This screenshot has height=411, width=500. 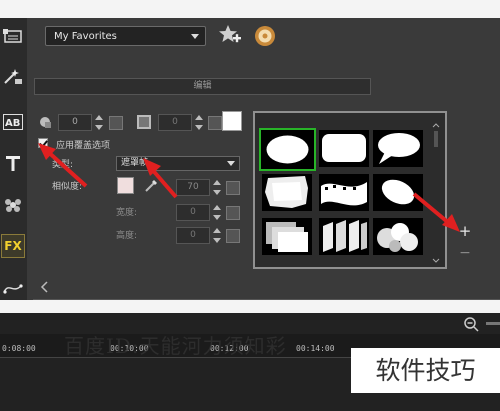 I want to click on similarity-value-field: 70, so click(x=193, y=187).